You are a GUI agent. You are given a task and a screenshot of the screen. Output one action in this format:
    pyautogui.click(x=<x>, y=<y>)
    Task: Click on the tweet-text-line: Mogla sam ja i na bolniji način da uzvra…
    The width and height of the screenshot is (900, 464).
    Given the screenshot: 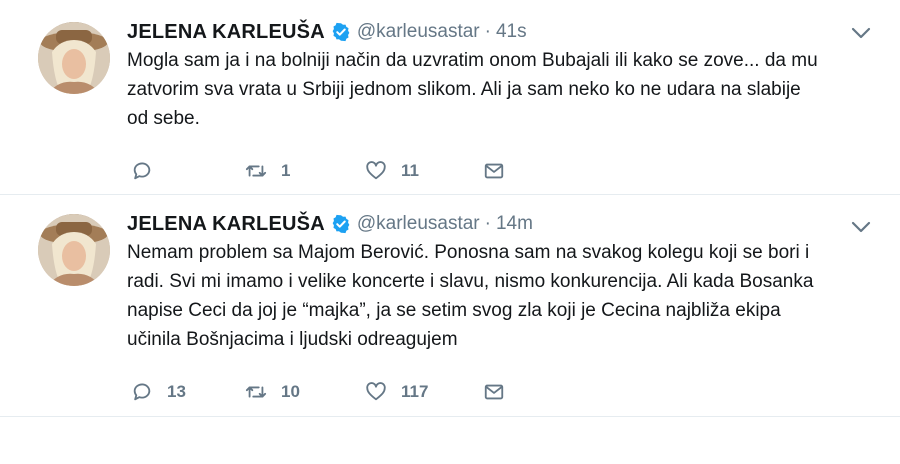 What is the action you would take?
    pyautogui.click(x=472, y=60)
    